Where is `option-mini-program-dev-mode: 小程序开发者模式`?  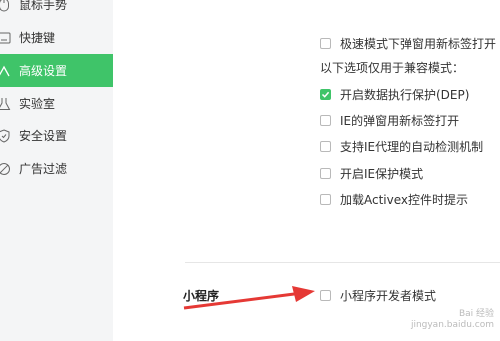
option-mini-program-dev-mode: 小程序开发者模式 is located at coordinates (378, 295).